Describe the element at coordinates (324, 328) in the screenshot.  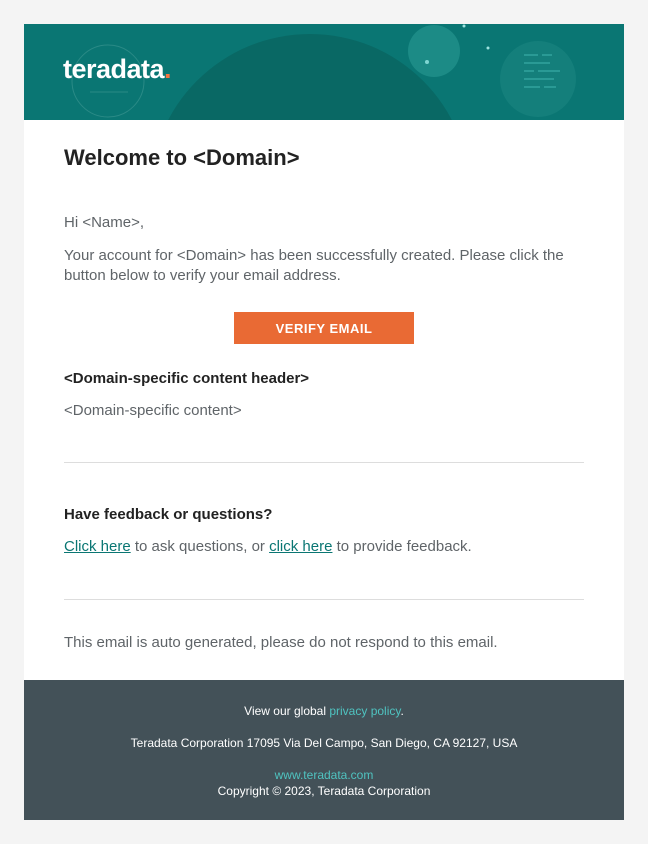
I see `verify-email-button: VERIFY EMAIL` at that location.